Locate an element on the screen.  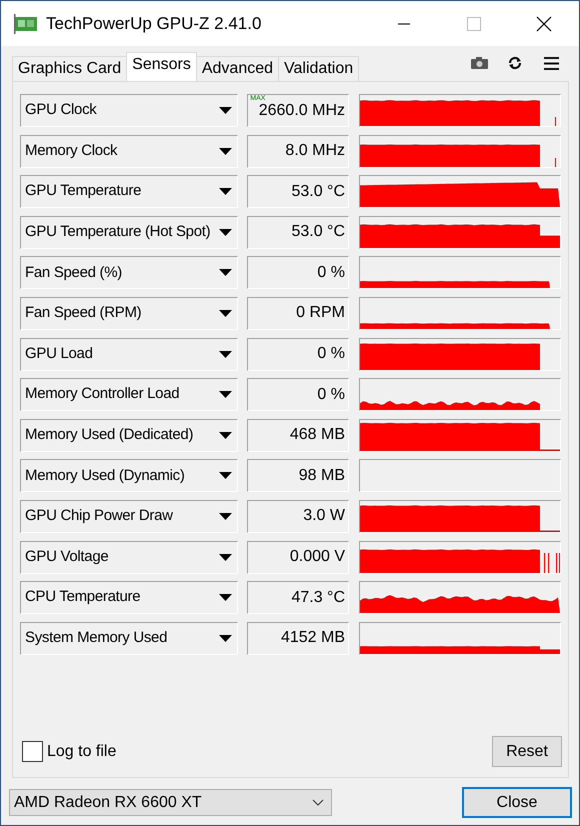
sensor-value: 47.3 °C is located at coordinates (298, 597).